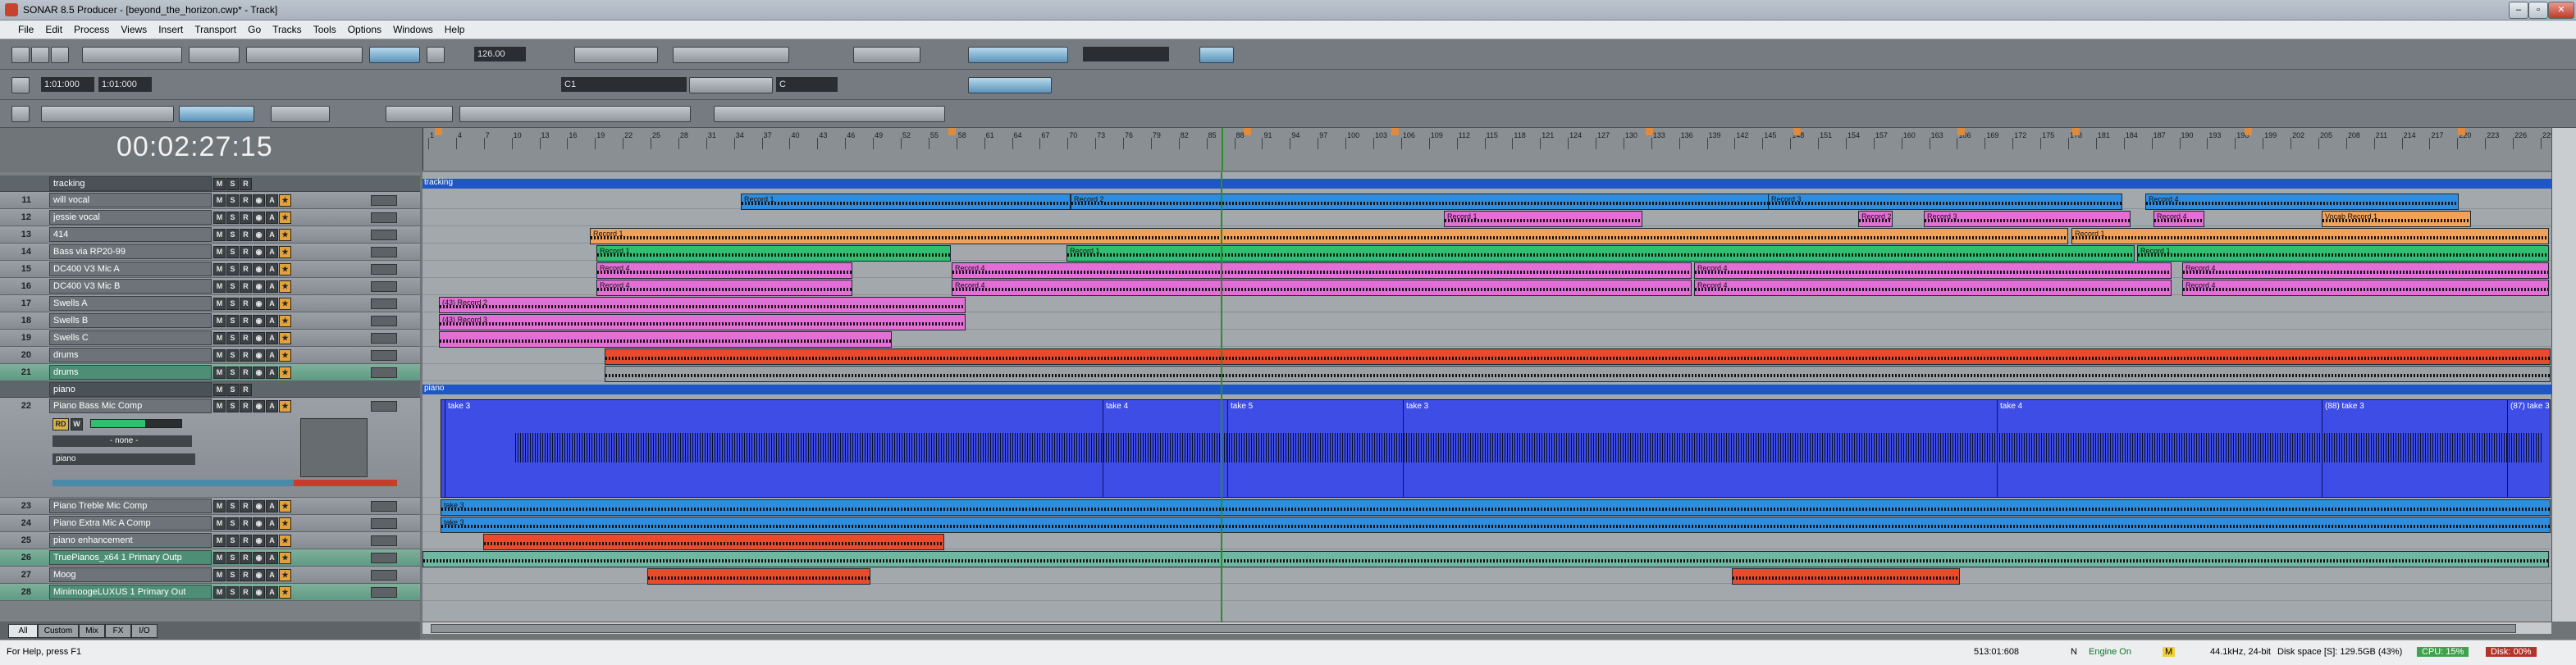  Describe the element at coordinates (130, 406) in the screenshot. I see `track-name-field: Piano Bass Mic Comp` at that location.